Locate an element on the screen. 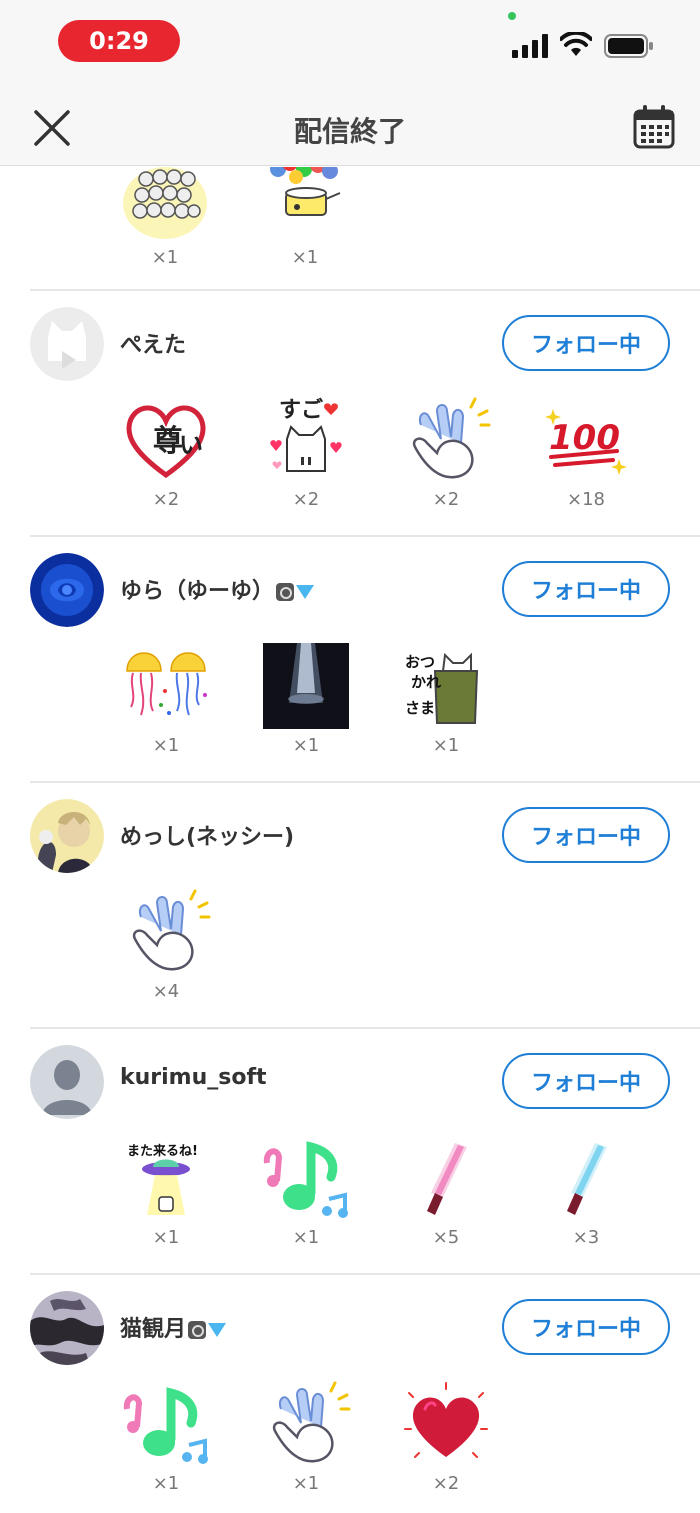 This screenshot has height=1513, width=700. gift-item: 尊 い ×2 is located at coordinates (166, 452).